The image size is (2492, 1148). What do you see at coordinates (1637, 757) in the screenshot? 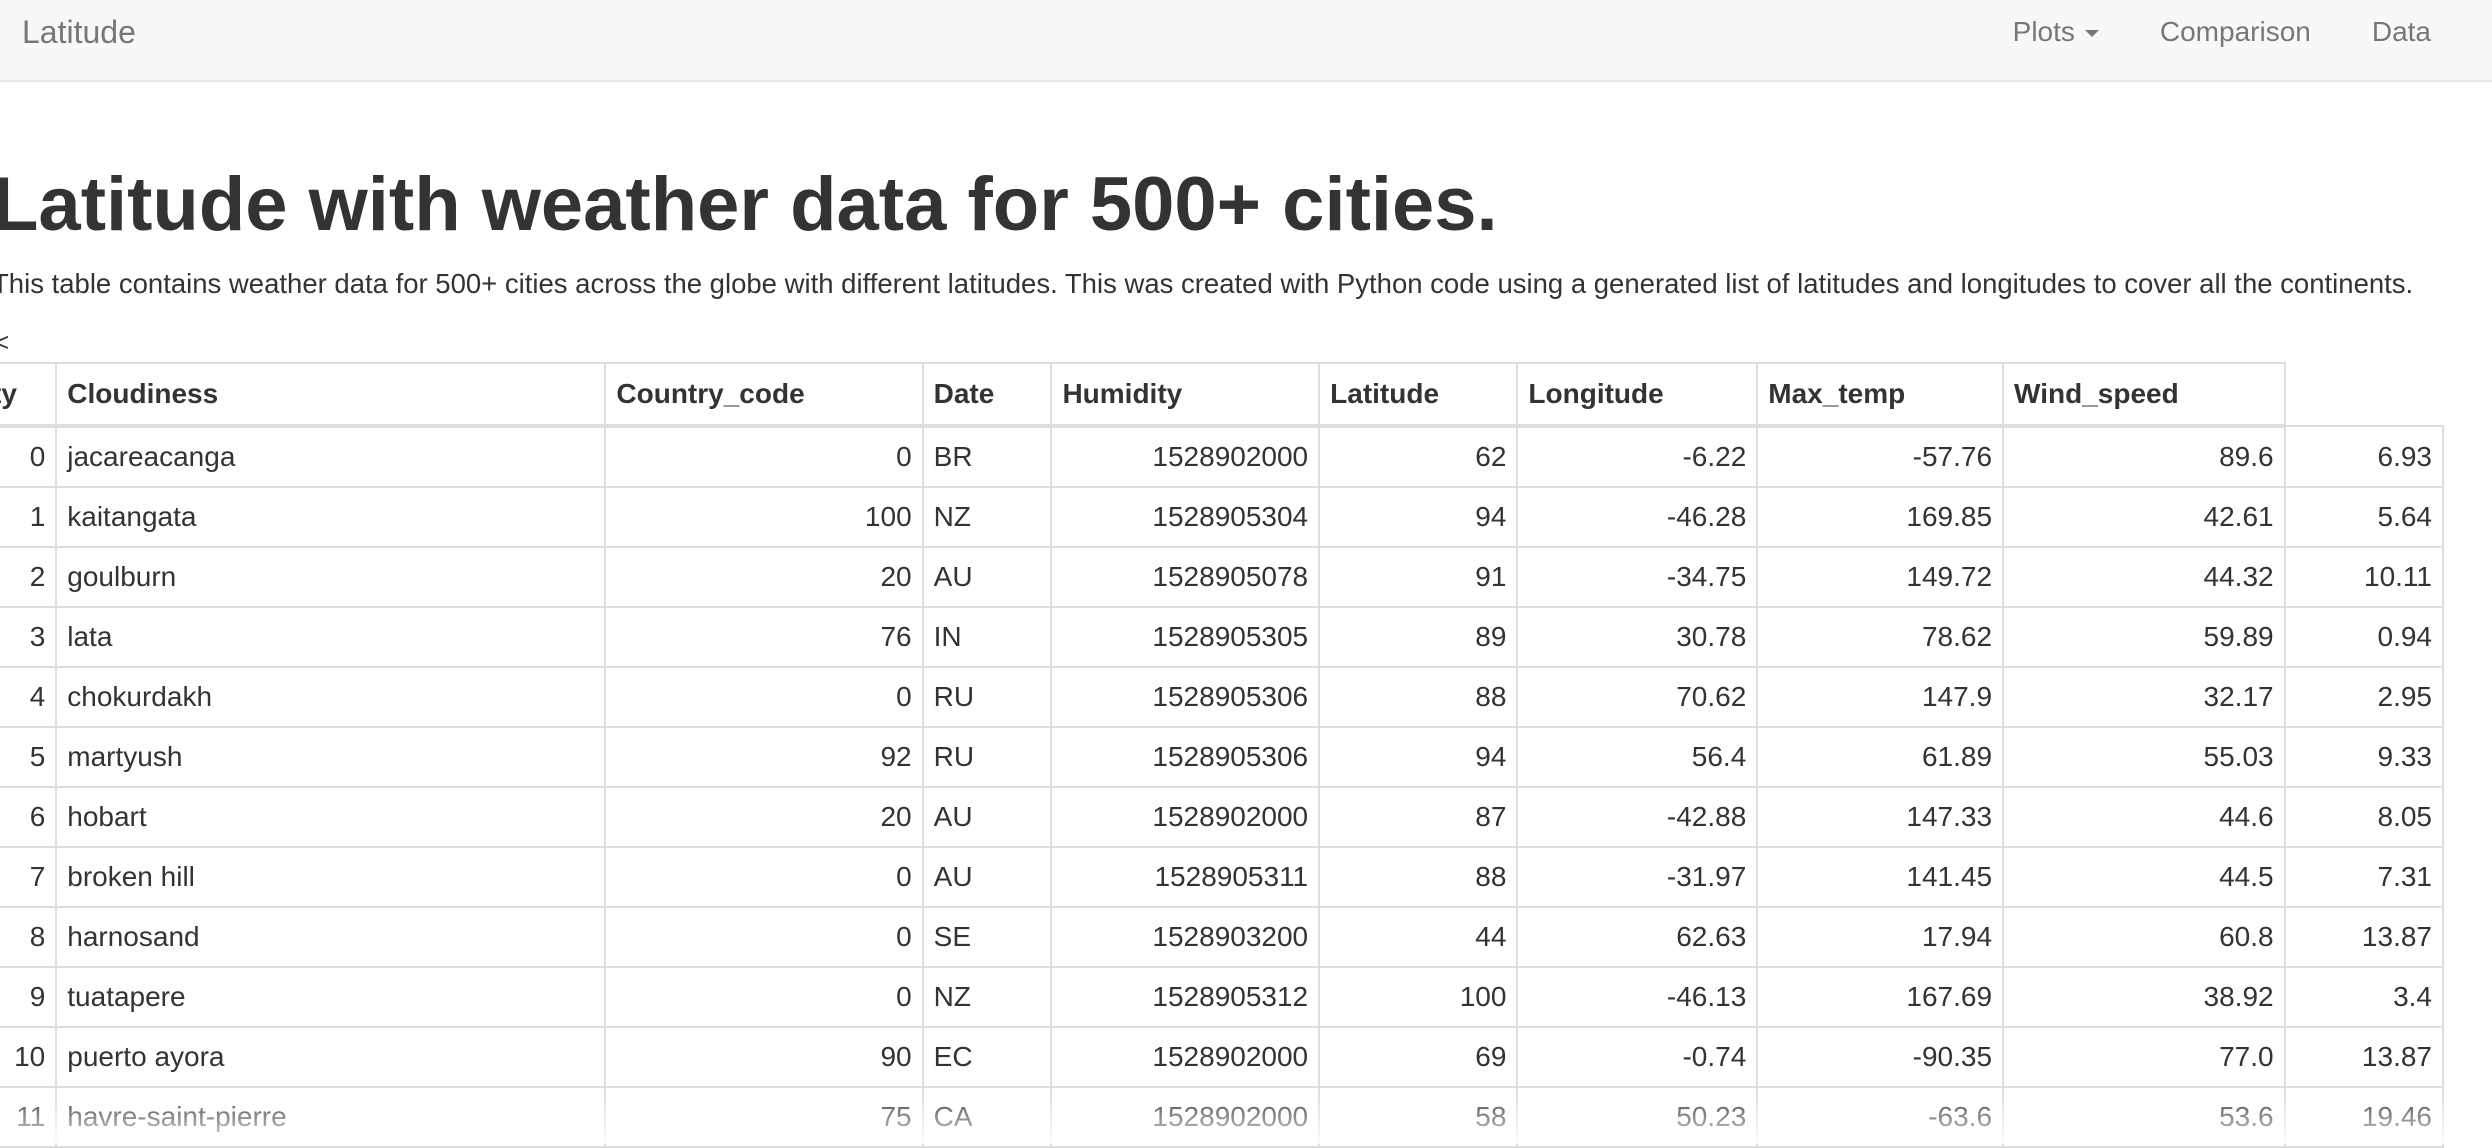
I see `table-cell: 56.4` at bounding box center [1637, 757].